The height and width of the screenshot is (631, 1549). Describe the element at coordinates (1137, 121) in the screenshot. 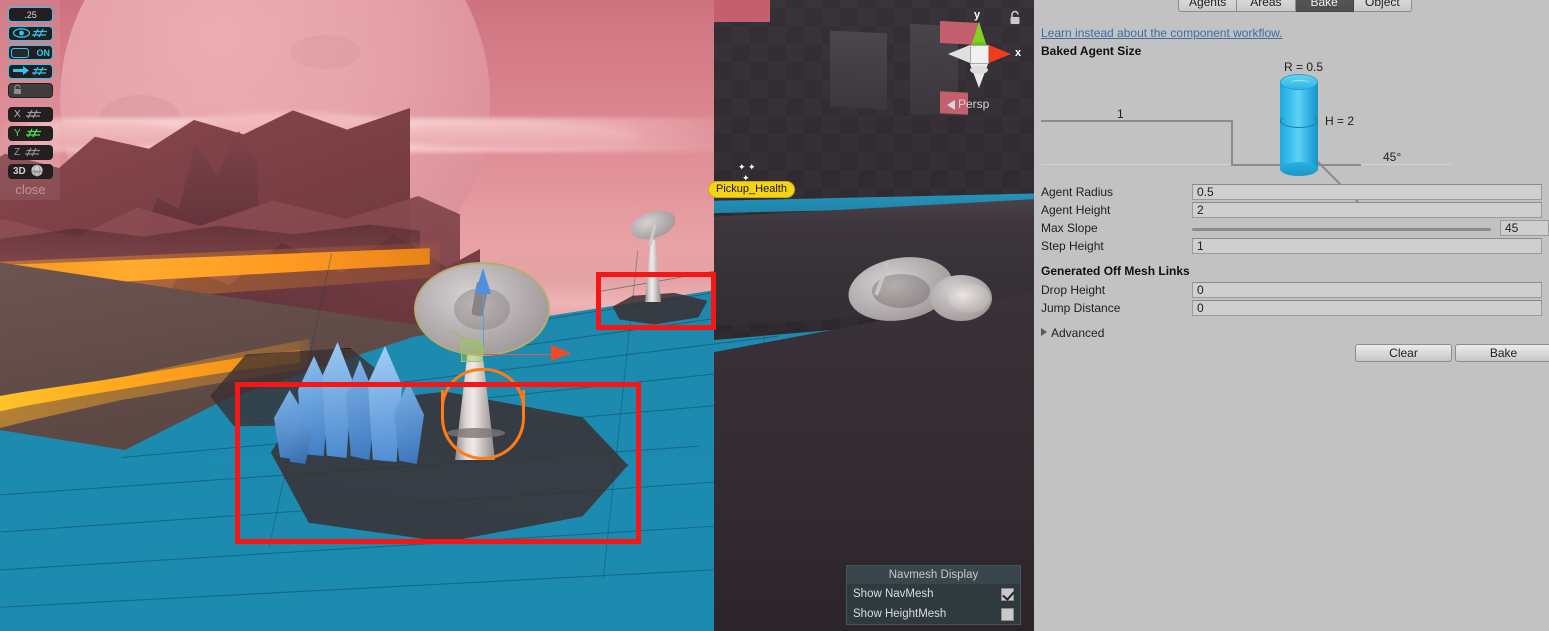

I see `diagram-upper-ledge` at that location.